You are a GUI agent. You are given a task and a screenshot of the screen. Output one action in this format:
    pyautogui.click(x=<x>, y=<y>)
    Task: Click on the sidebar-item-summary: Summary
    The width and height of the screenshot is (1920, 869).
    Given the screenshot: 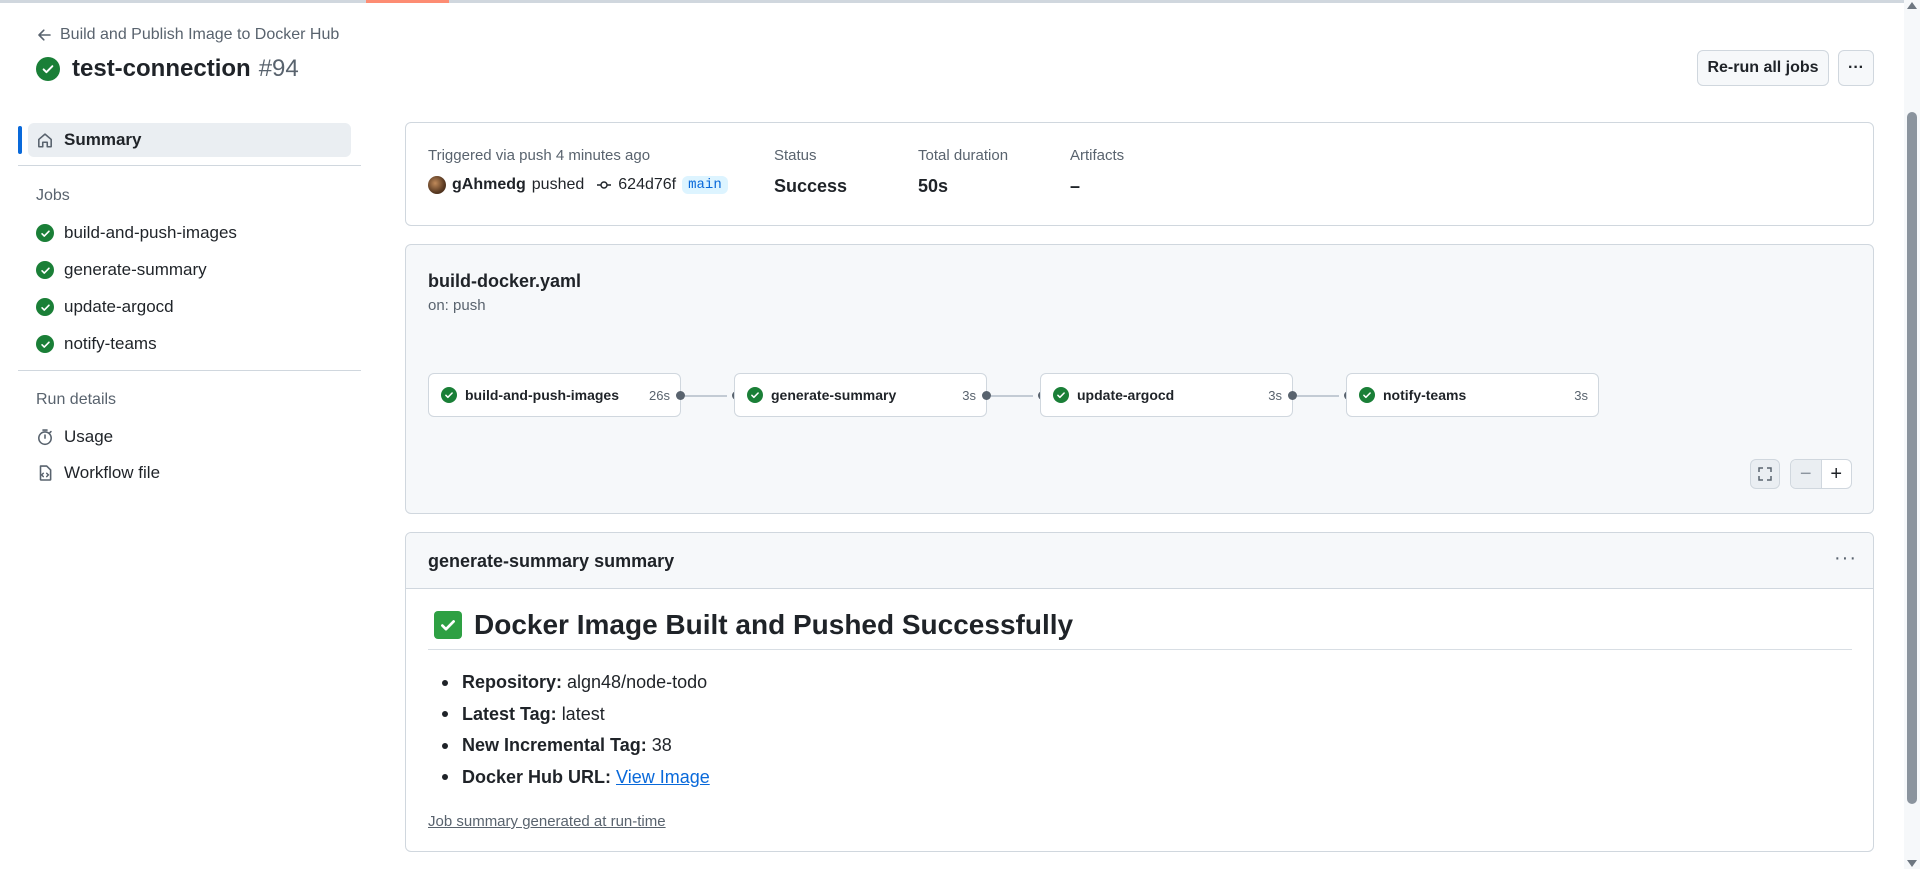 What is the action you would take?
    pyautogui.click(x=184, y=140)
    